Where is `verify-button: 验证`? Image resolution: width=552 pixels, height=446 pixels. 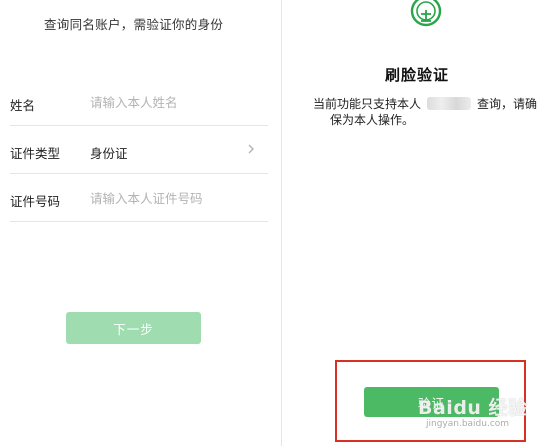 verify-button: 验证 is located at coordinates (431, 402).